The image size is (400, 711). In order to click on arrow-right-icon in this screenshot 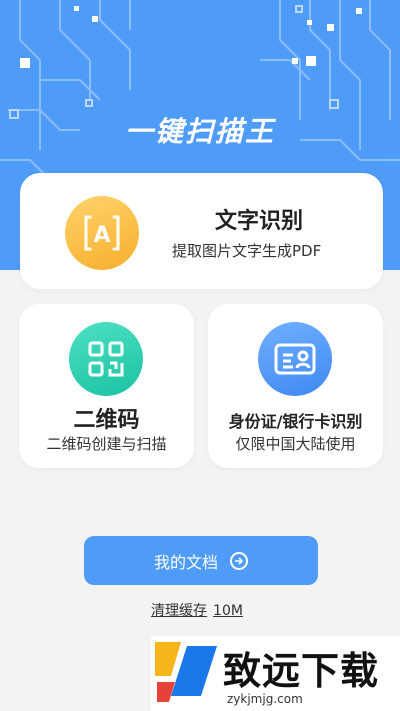, I will do `click(239, 560)`.